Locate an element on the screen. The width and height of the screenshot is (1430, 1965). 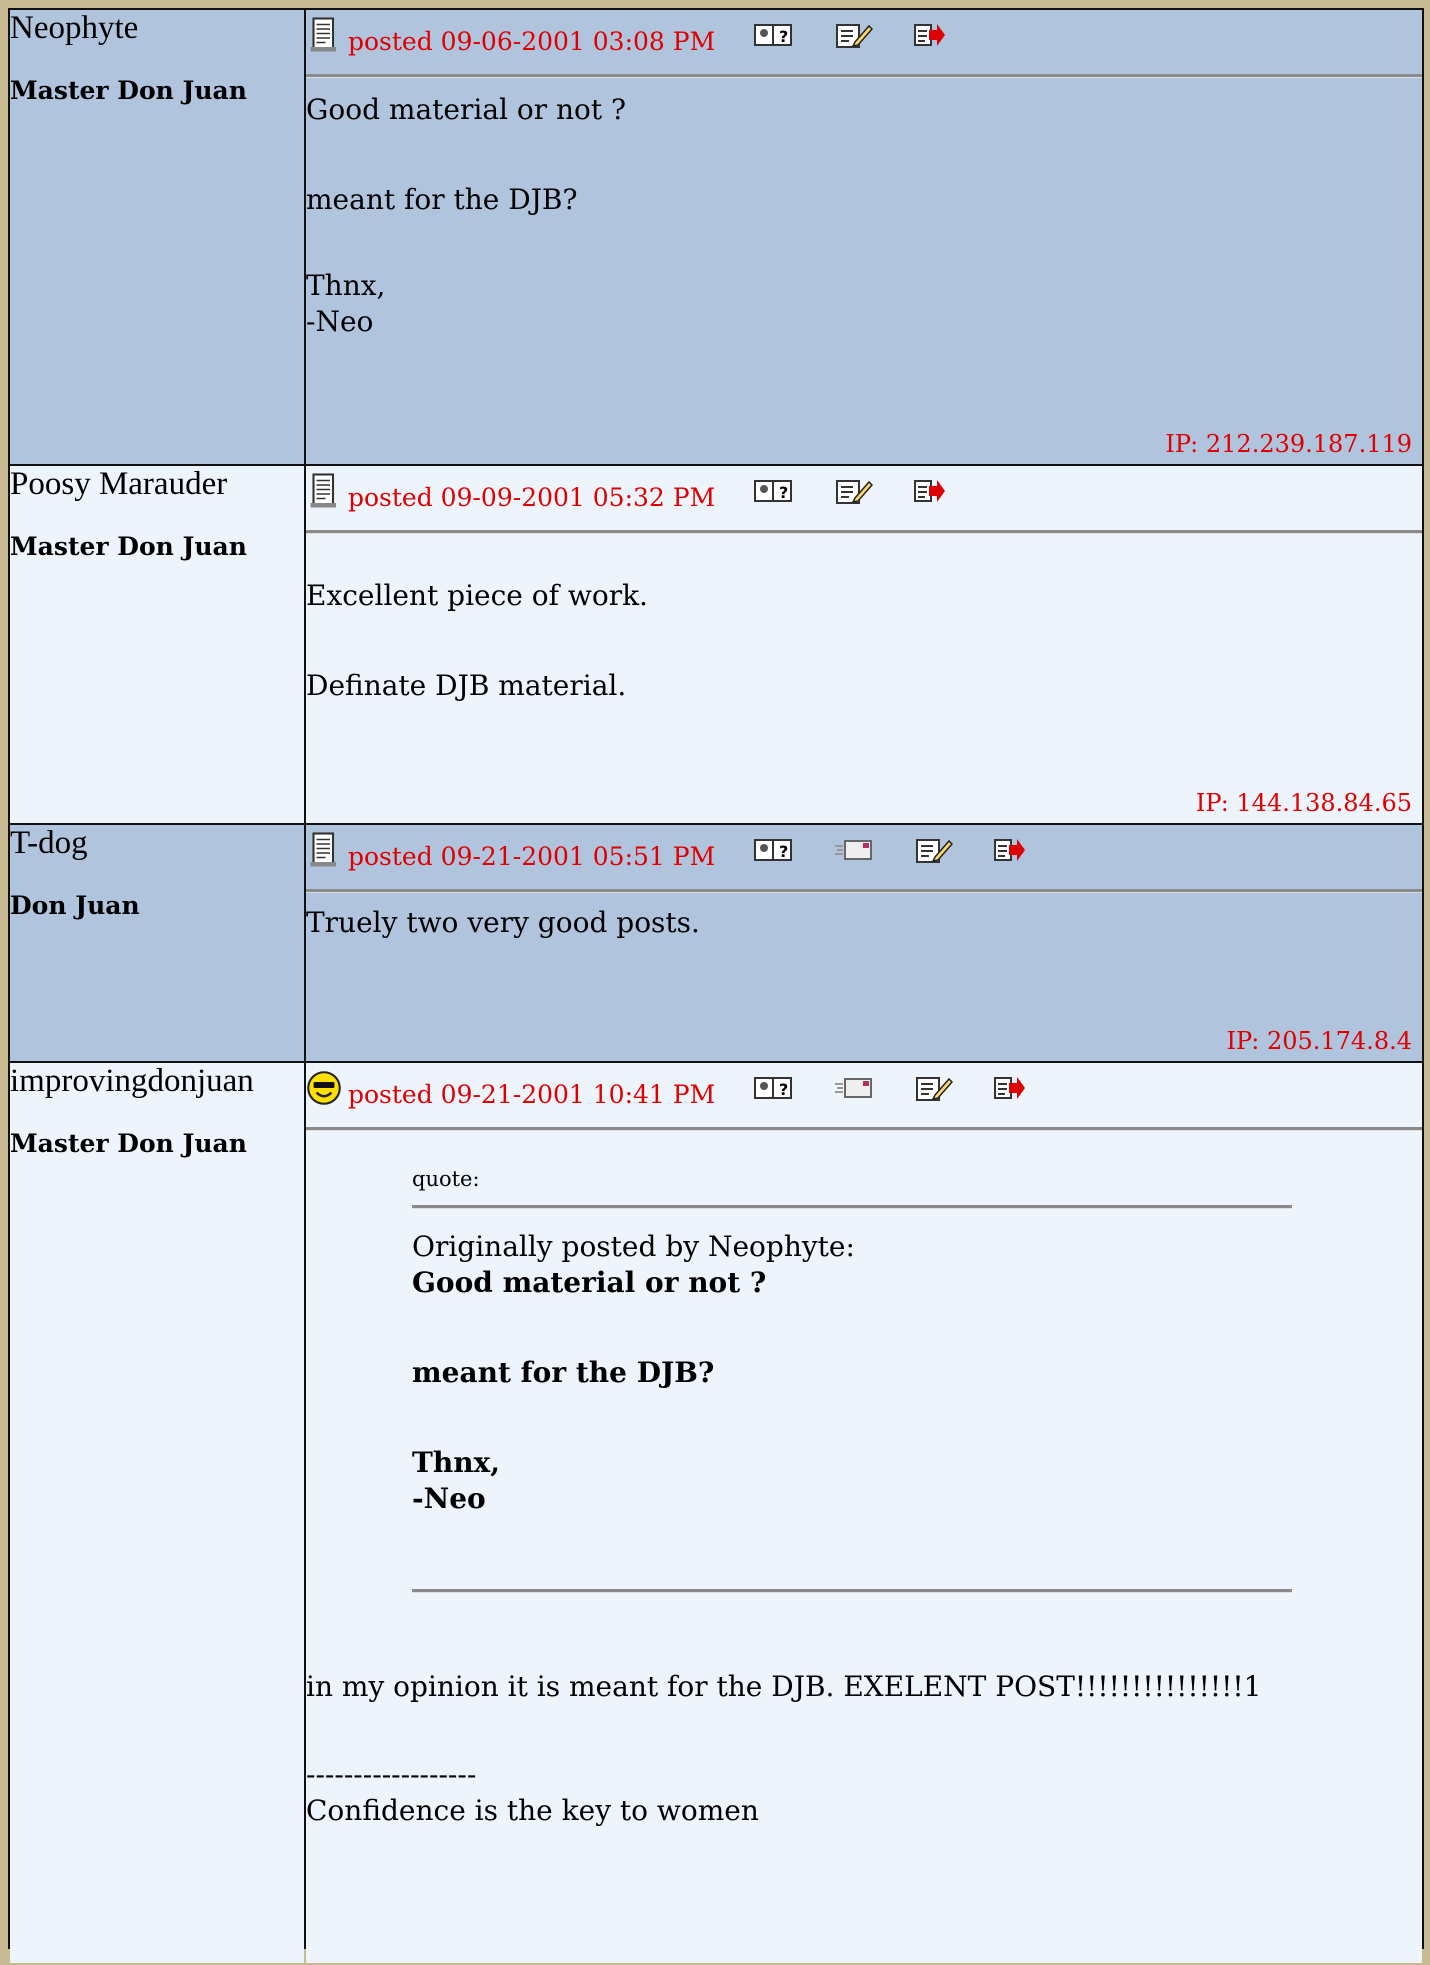
post-line: Truely two very good posts. is located at coordinates (503, 922).